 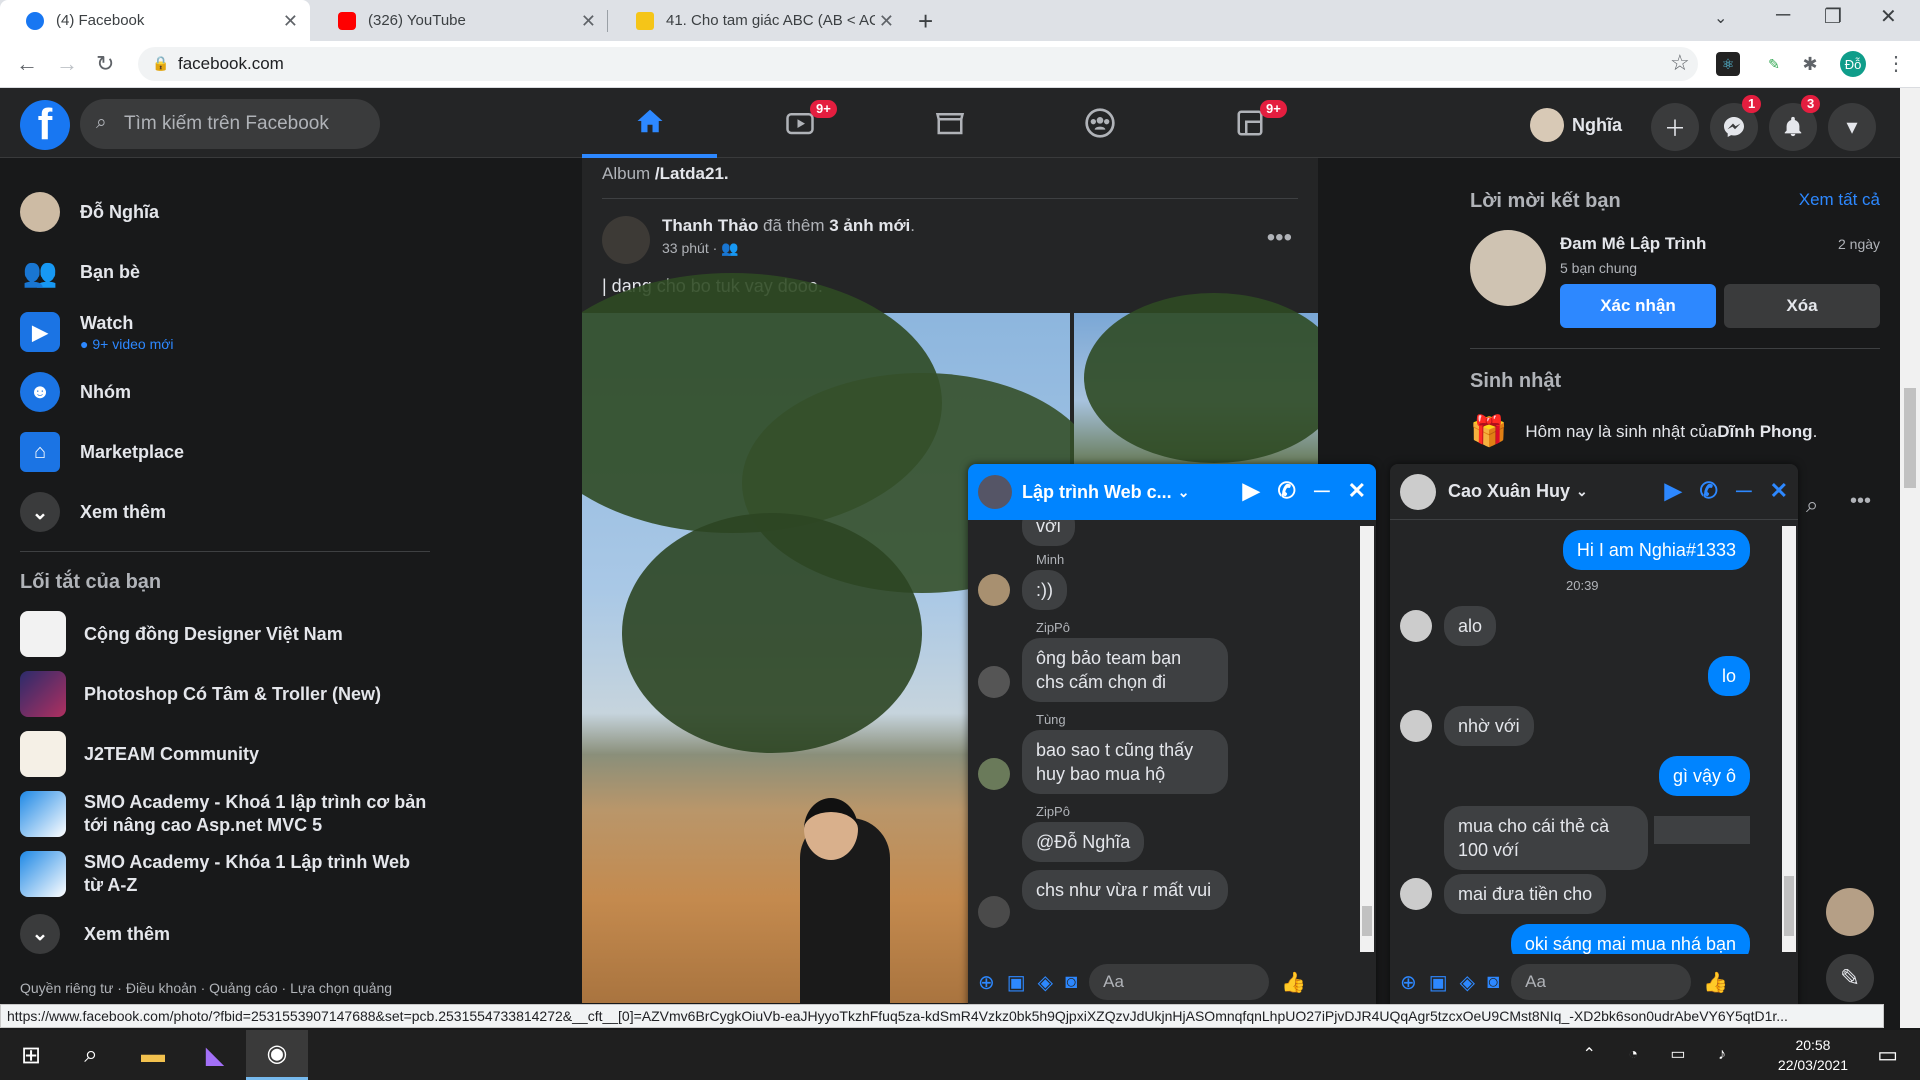 What do you see at coordinates (1910, 558) in the screenshot?
I see `page-scrollbar` at bounding box center [1910, 558].